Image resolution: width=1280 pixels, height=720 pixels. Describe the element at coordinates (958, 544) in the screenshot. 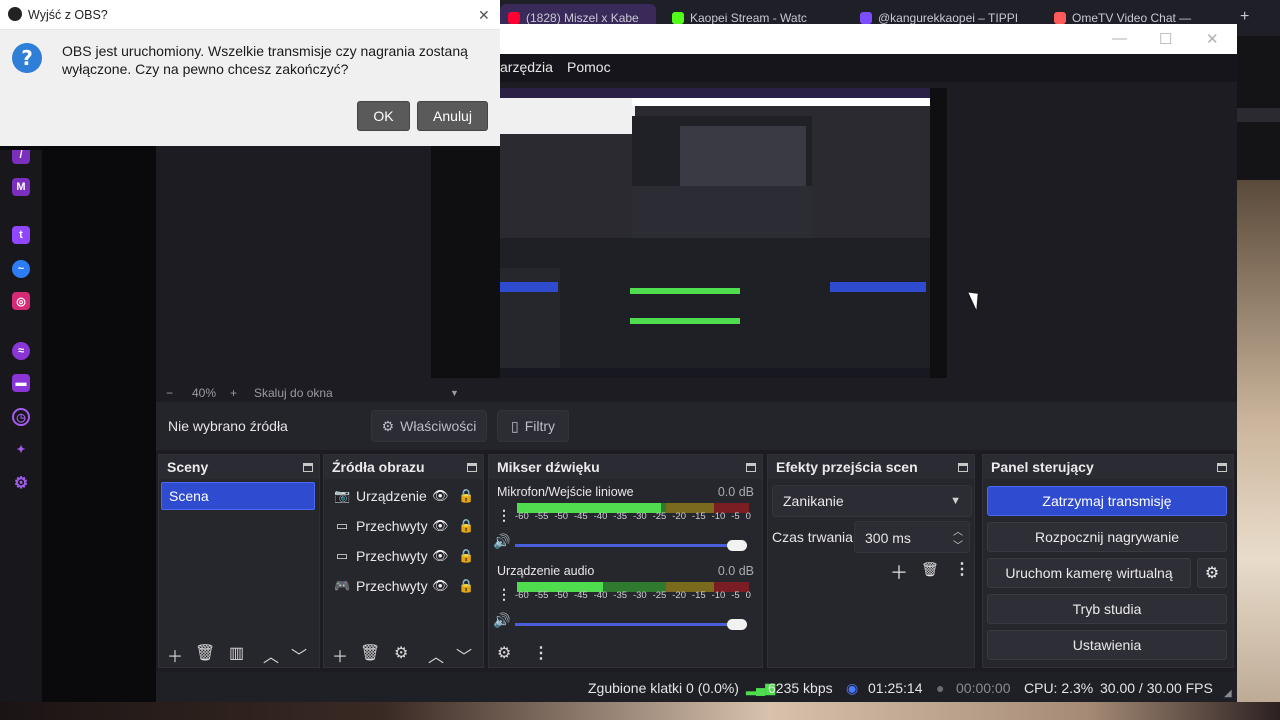

I see `decrement-icon: ﹀` at that location.